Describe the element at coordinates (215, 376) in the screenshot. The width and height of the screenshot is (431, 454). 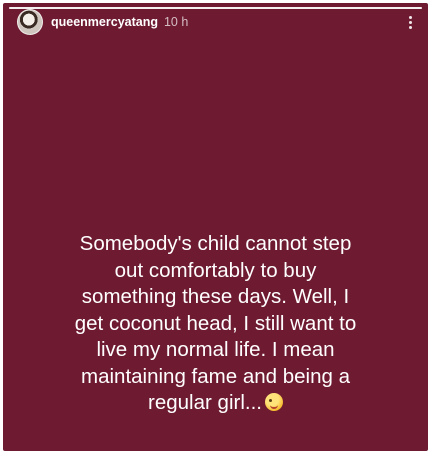
I see `caption-line: maintaining fame and being a` at that location.